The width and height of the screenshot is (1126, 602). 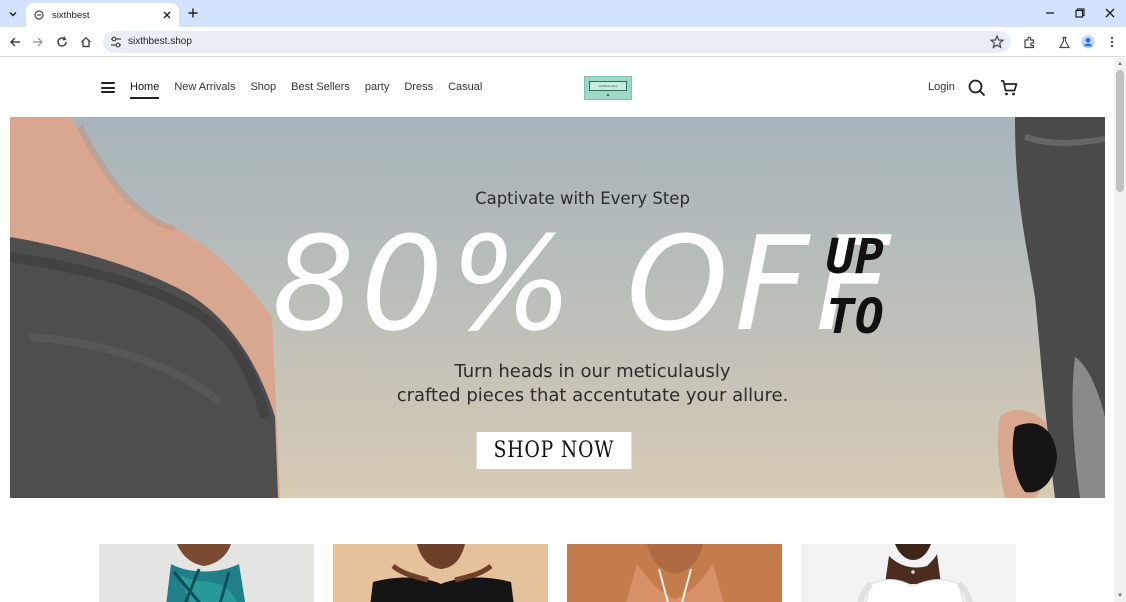 I want to click on nav-item-party: party, so click(x=377, y=89).